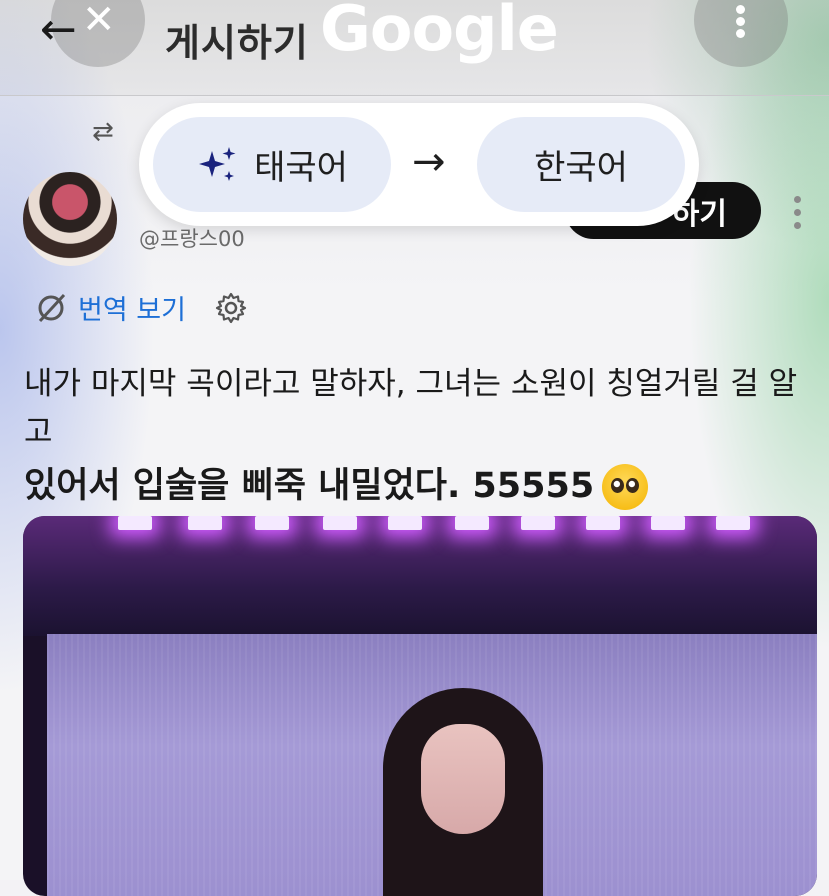  Describe the element at coordinates (58, 30) in the screenshot. I see `arrow-left-icon: ←` at that location.